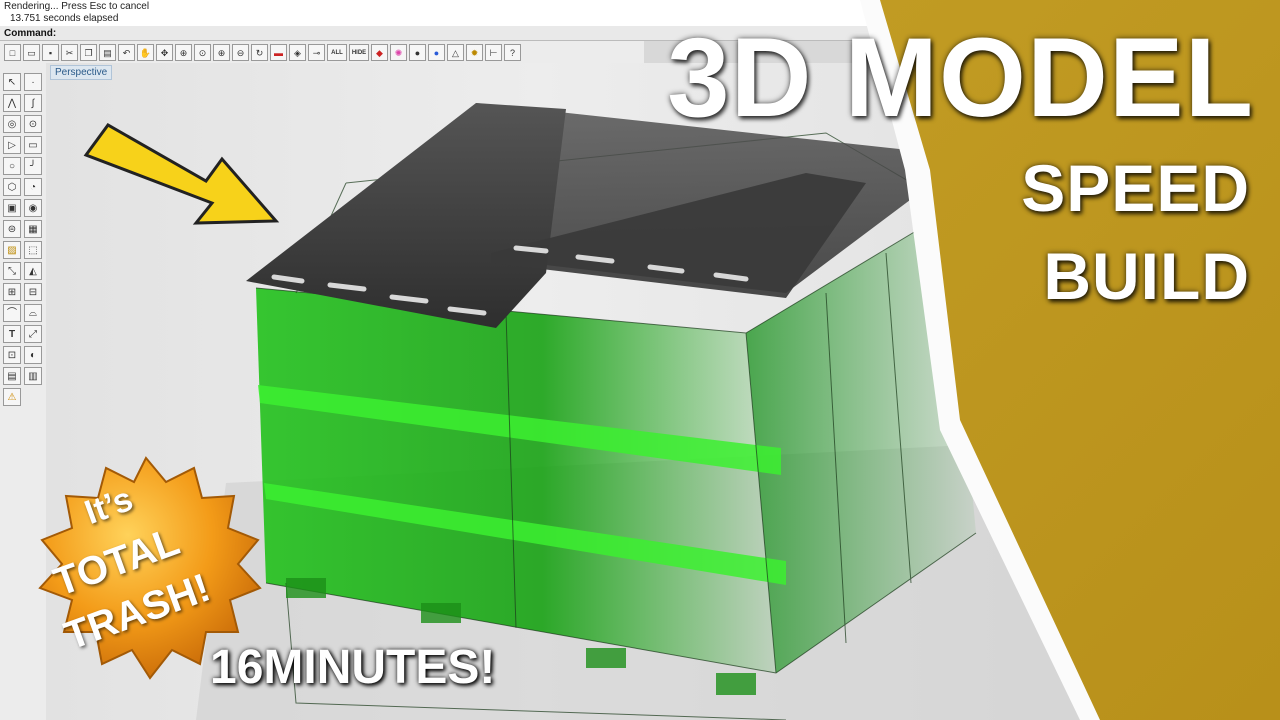  Describe the element at coordinates (12, 250) in the screenshot. I see `mesh-icon: ▨` at that location.